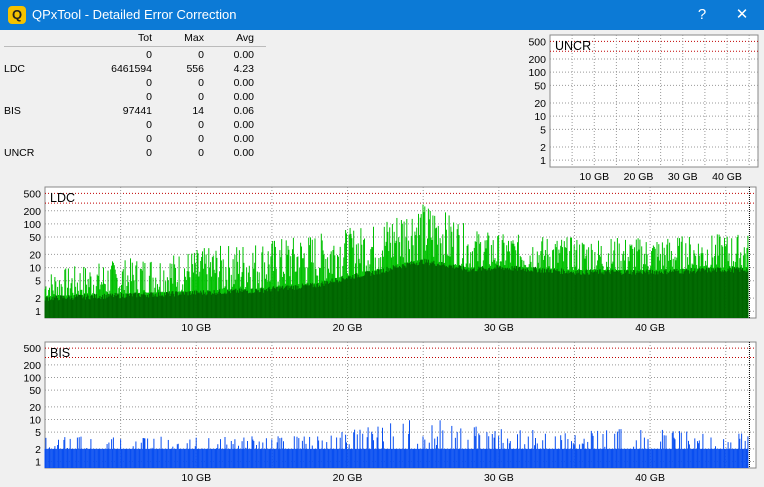  What do you see at coordinates (12, 111) in the screenshot?
I see `stats-row-label: BIS` at bounding box center [12, 111].